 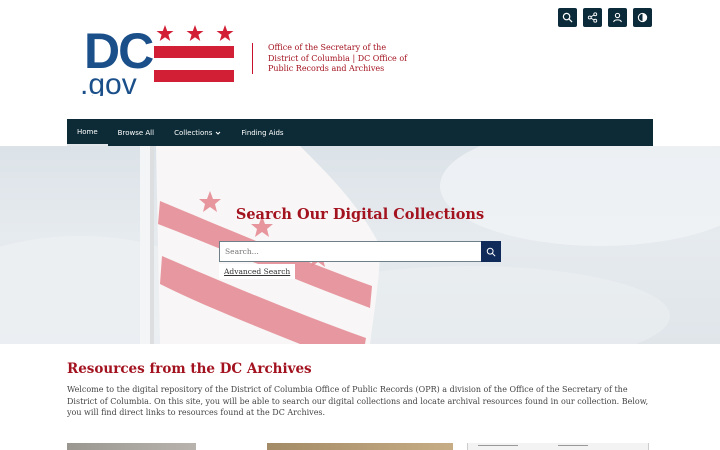 I want to click on contrast-icon, so click(x=642, y=17).